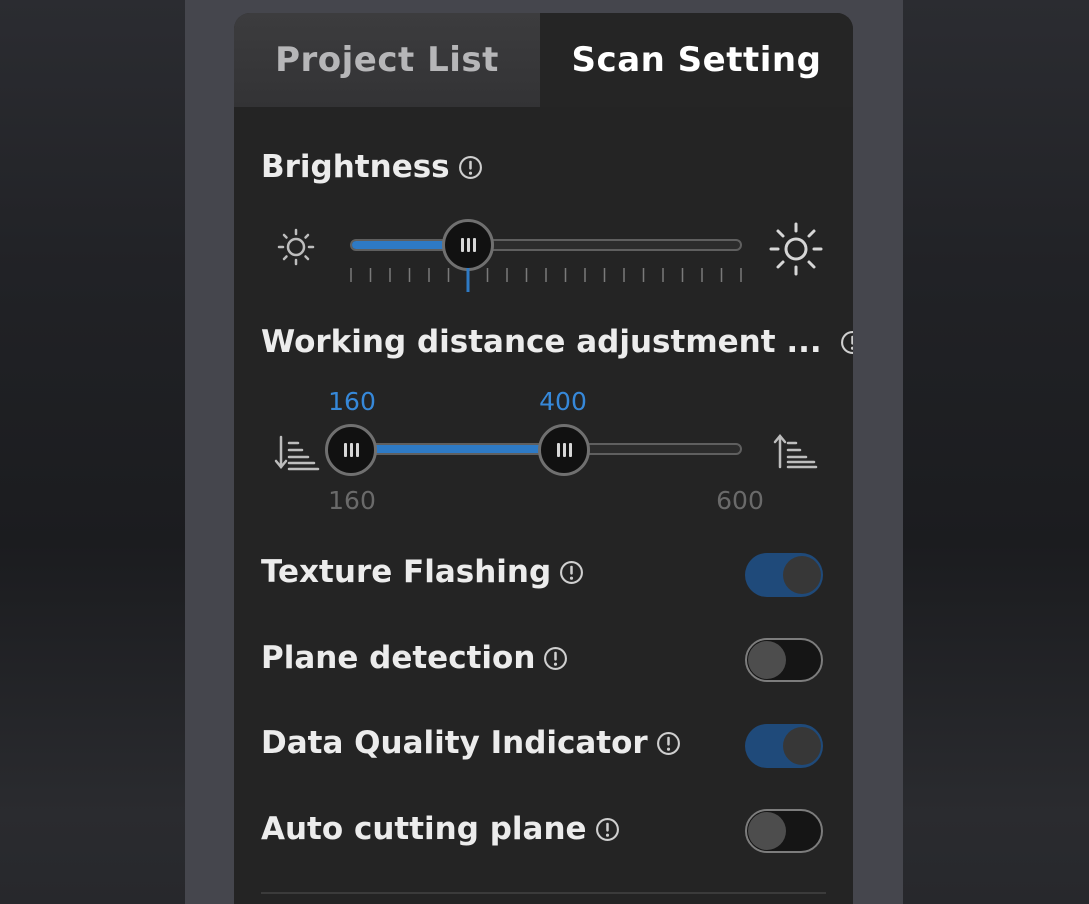 The image size is (1089, 904). I want to click on auto-cutting-plane-heading: Auto cutting plane, so click(440, 829).